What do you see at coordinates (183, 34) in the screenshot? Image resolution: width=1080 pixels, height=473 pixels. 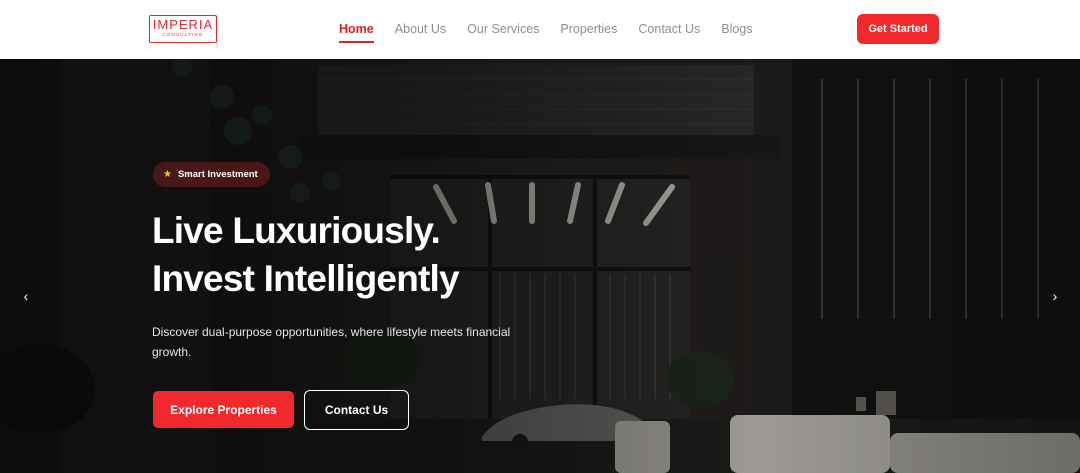 I see `logo-tagline: CONSULTING` at bounding box center [183, 34].